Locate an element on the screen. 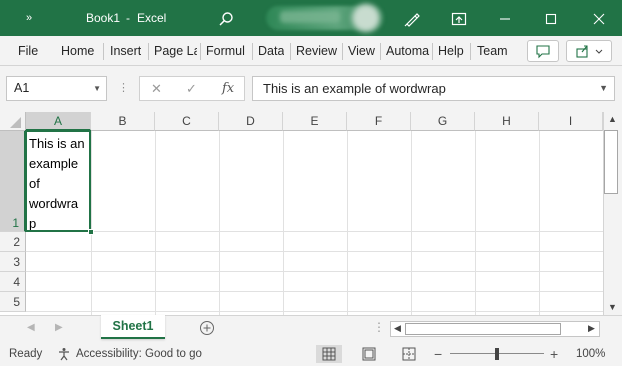  scroll-left-icon: ◀ is located at coordinates (397, 328).